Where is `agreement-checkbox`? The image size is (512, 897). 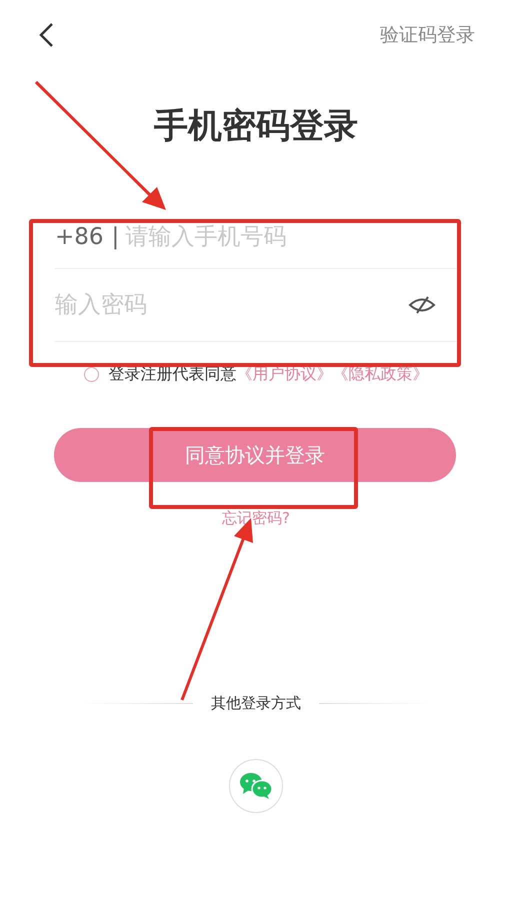 agreement-checkbox is located at coordinates (91, 374).